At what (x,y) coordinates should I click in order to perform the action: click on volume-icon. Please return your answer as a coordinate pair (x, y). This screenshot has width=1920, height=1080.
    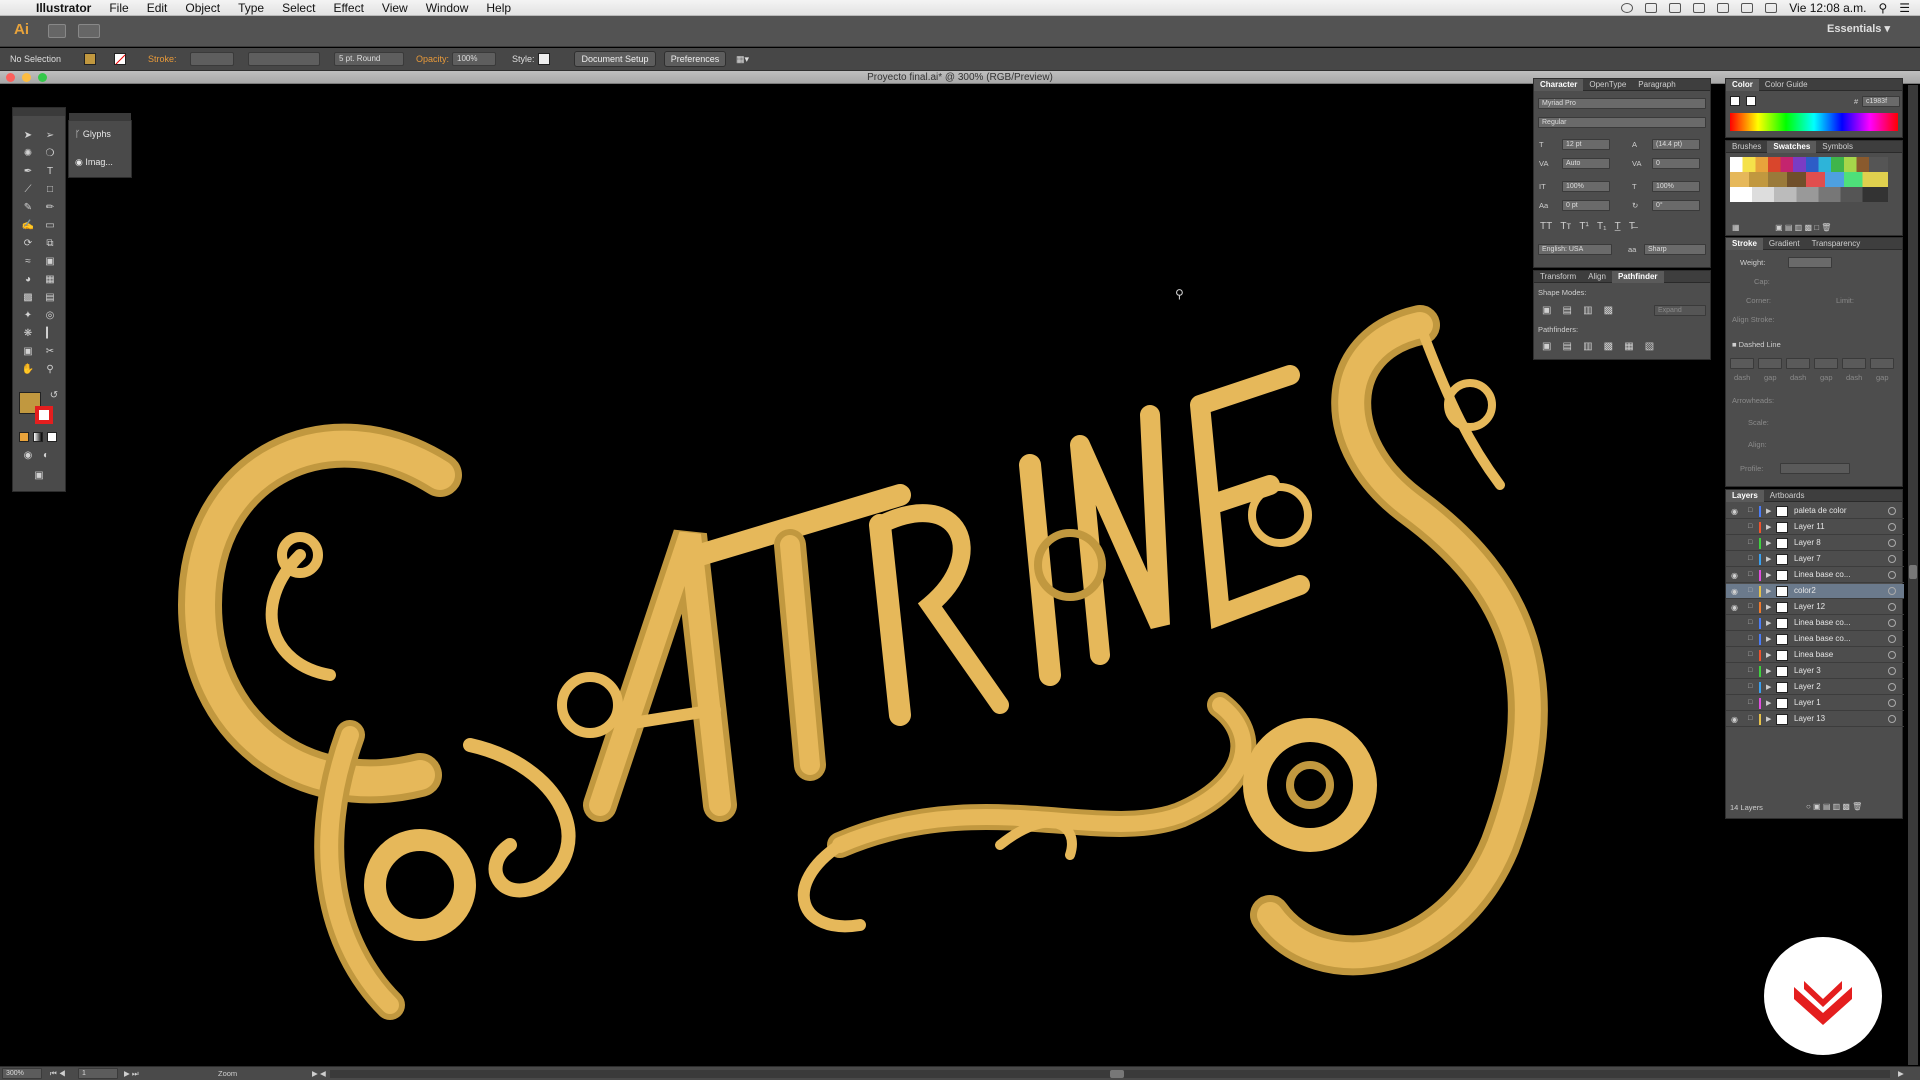
    Looking at the image, I should click on (1747, 8).